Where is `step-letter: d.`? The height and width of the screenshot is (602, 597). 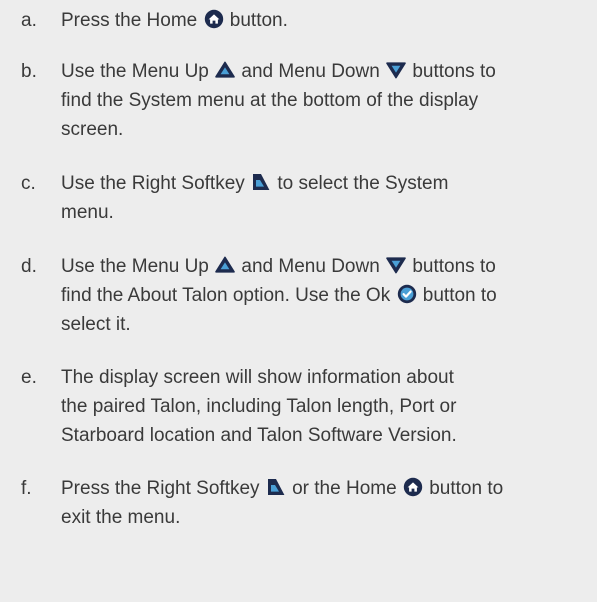
step-letter: d. is located at coordinates (29, 266).